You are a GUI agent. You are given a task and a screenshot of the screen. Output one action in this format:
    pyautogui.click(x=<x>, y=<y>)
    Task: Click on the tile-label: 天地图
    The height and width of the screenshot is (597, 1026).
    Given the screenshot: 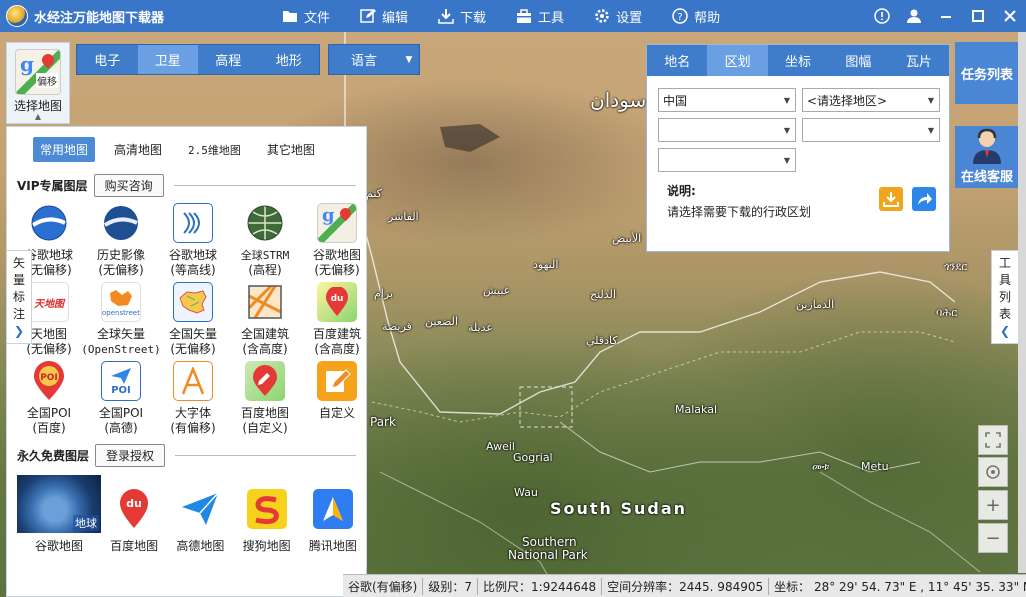 What is the action you would take?
    pyautogui.click(x=48, y=334)
    